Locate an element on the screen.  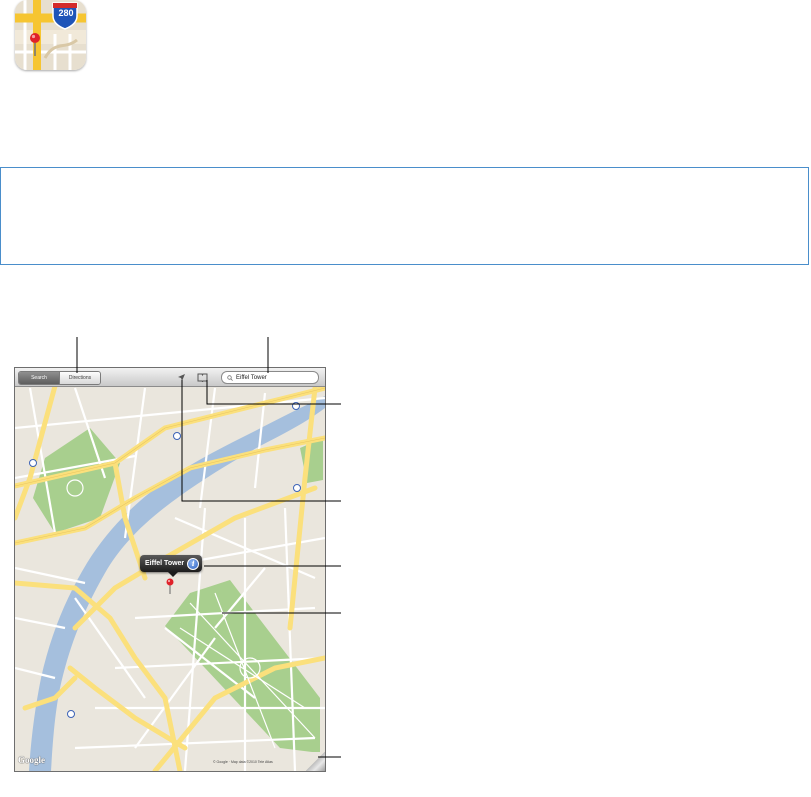
highway-shield-text: 280 is located at coordinates (66, 13).